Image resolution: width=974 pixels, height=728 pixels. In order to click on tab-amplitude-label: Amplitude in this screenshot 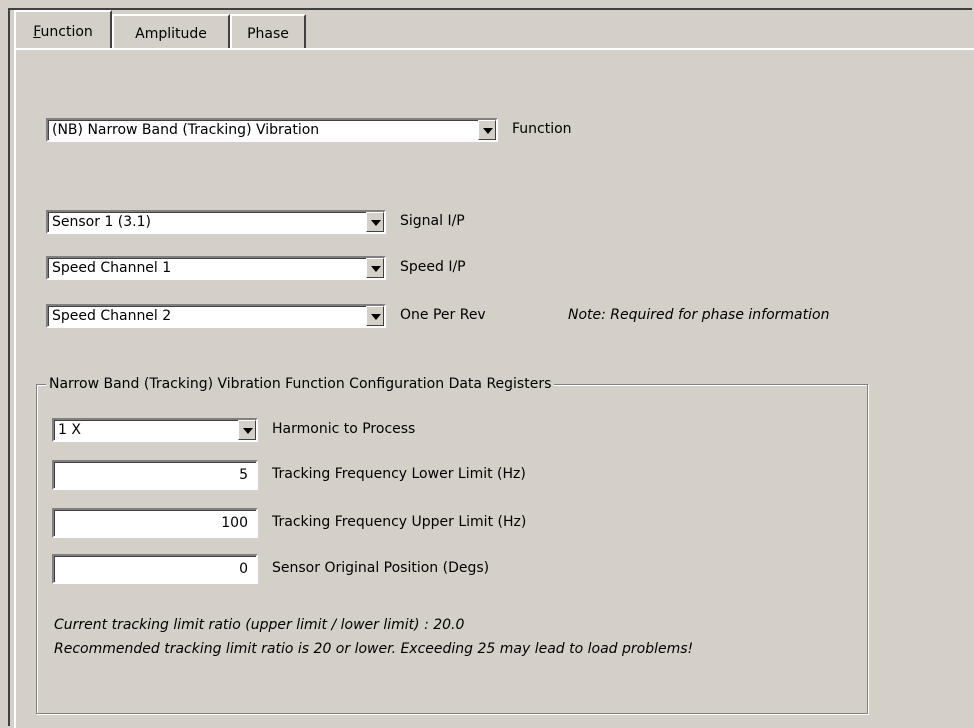, I will do `click(171, 34)`.